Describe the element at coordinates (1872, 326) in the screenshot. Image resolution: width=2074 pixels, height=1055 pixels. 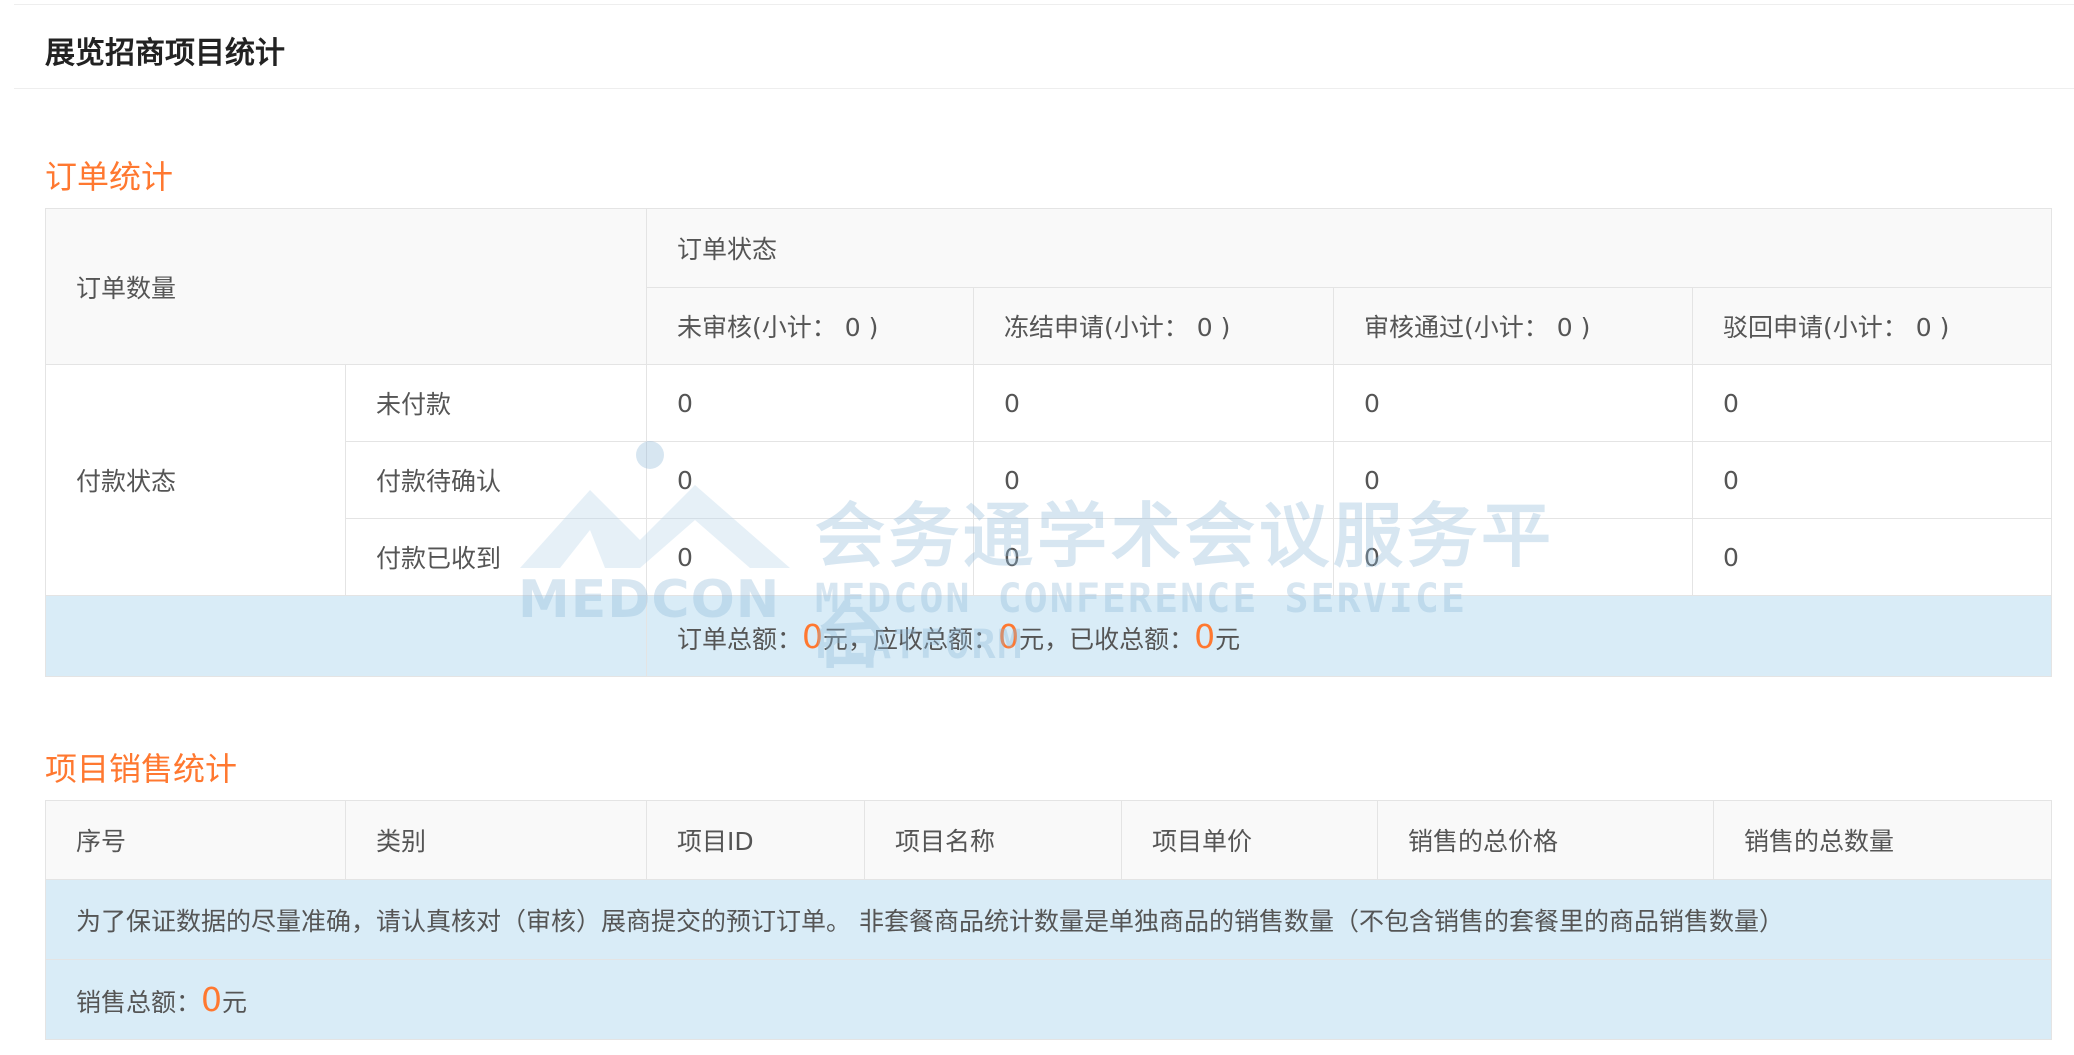
I see `status-rejected: 驳回申请(小计： 0 )` at that location.